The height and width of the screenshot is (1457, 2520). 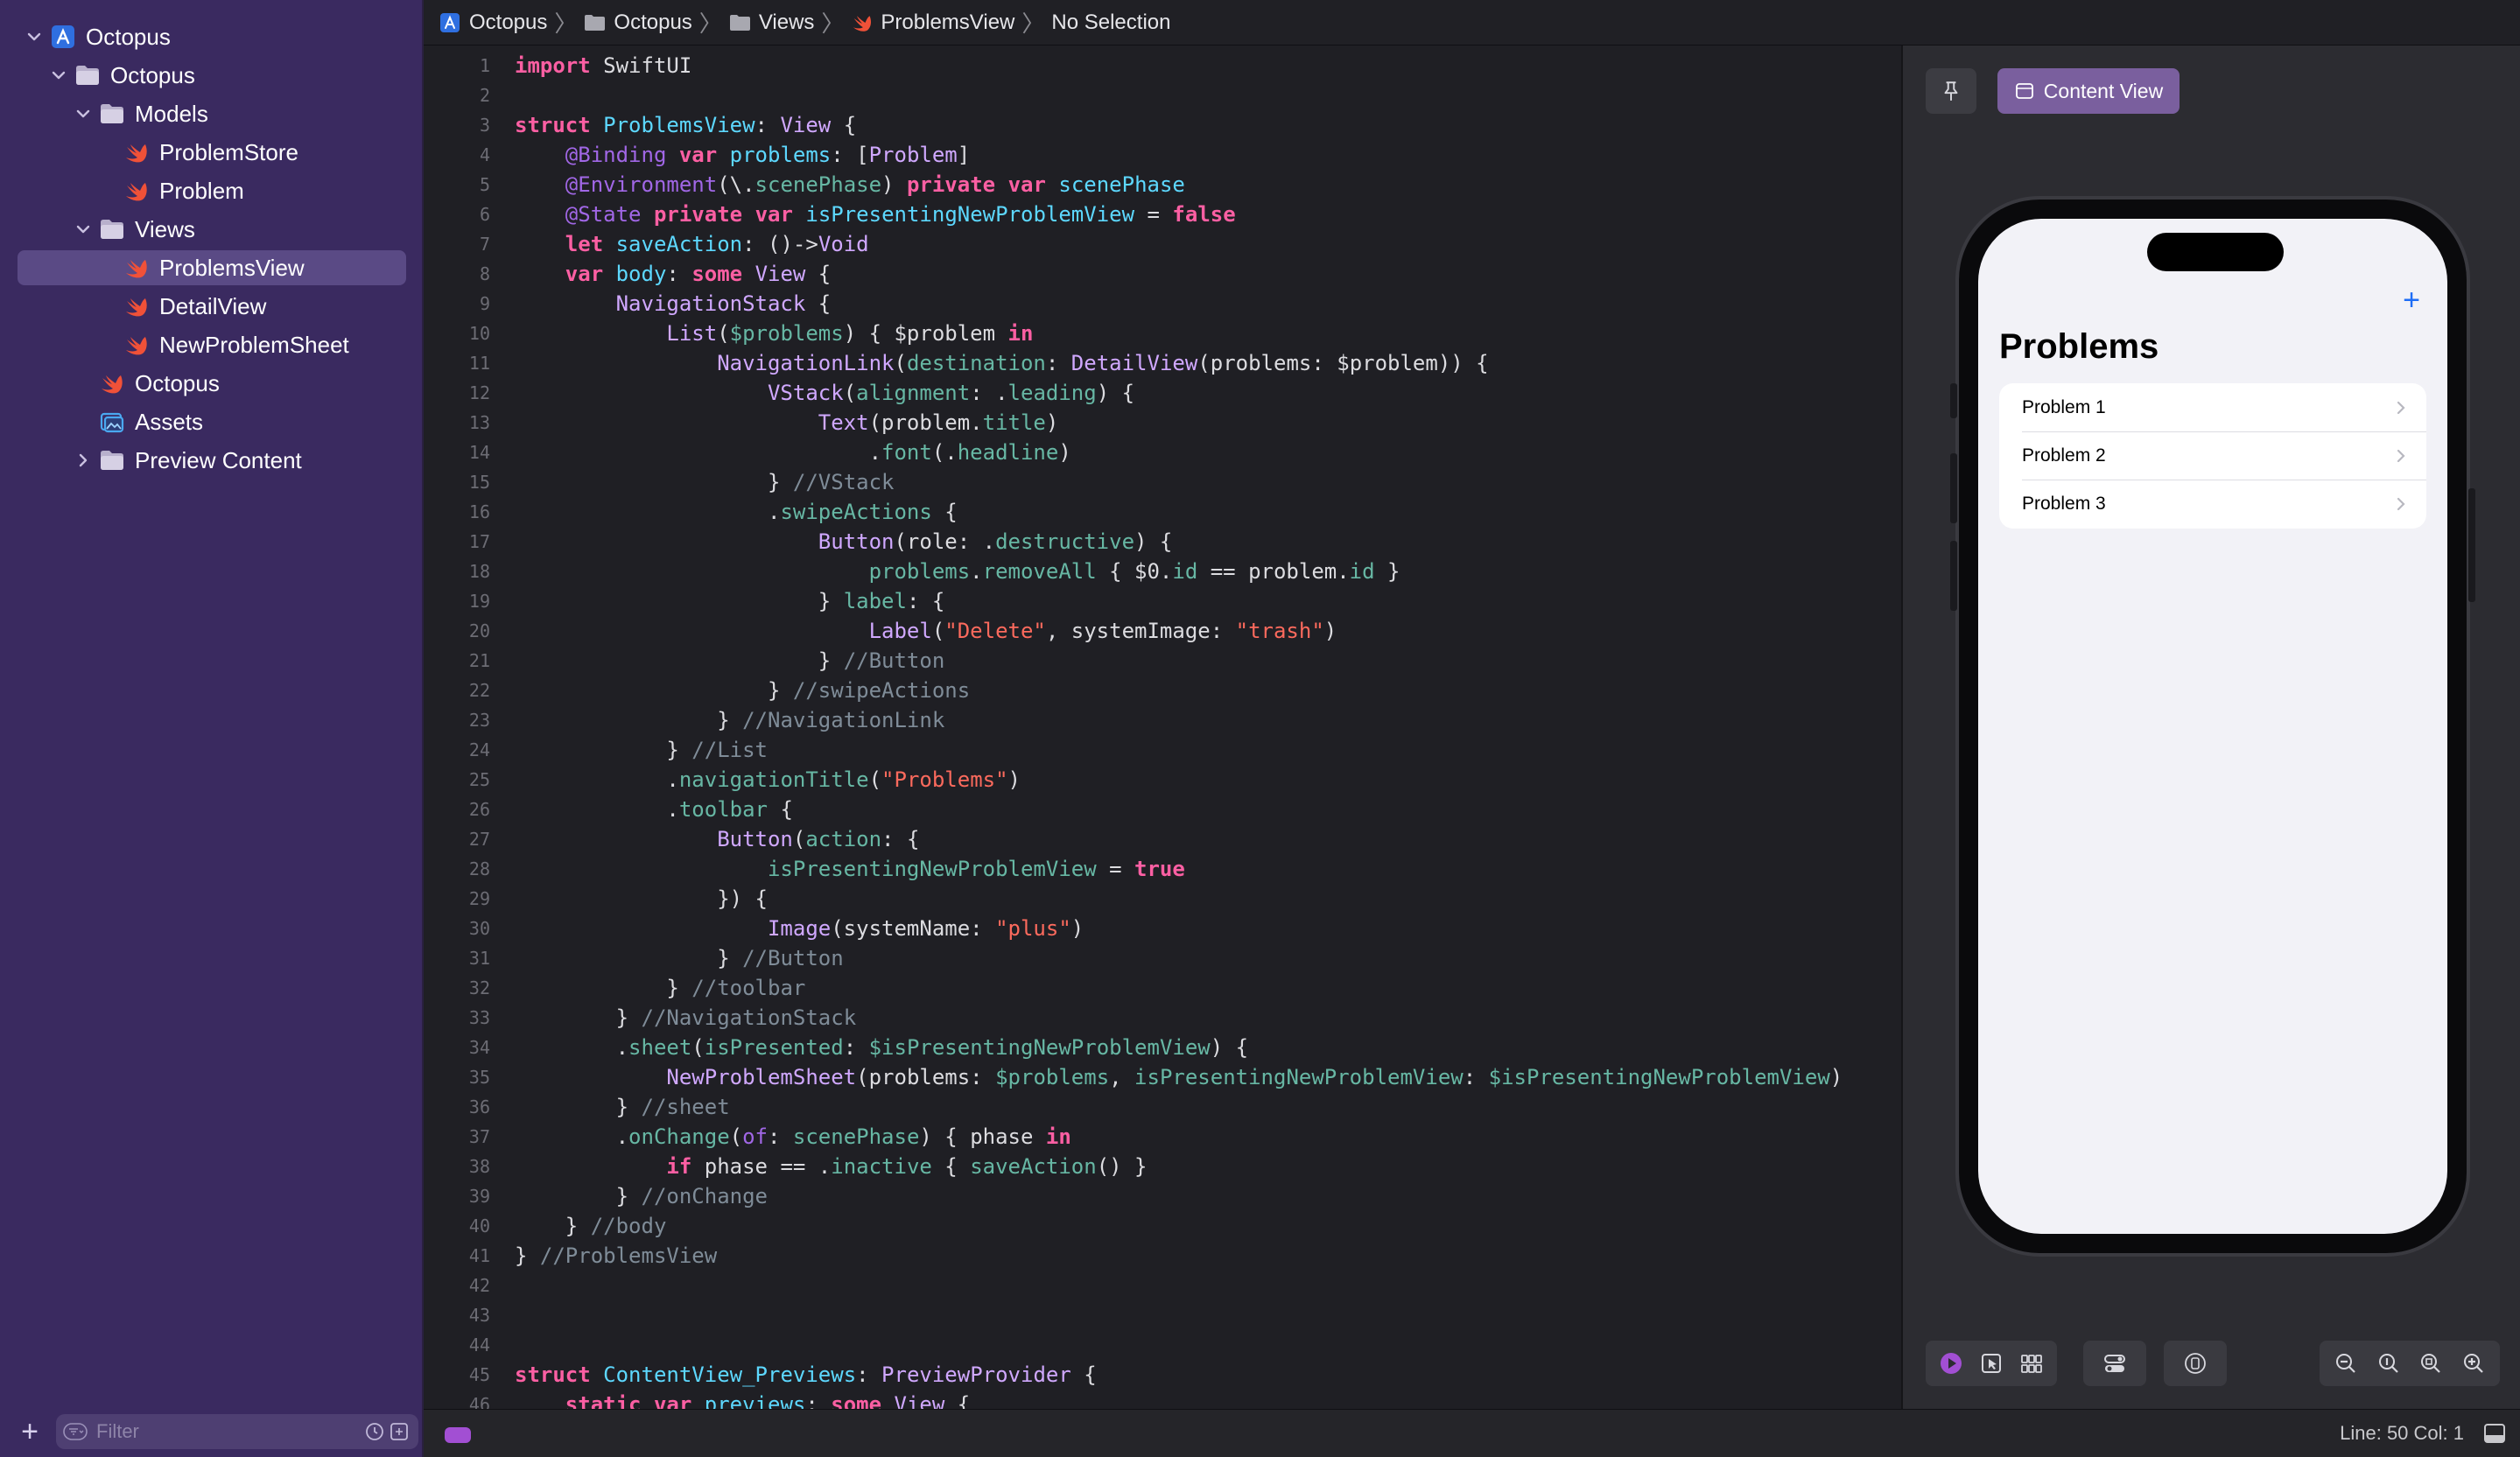 What do you see at coordinates (479, 1047) in the screenshot?
I see `line-number: 34` at bounding box center [479, 1047].